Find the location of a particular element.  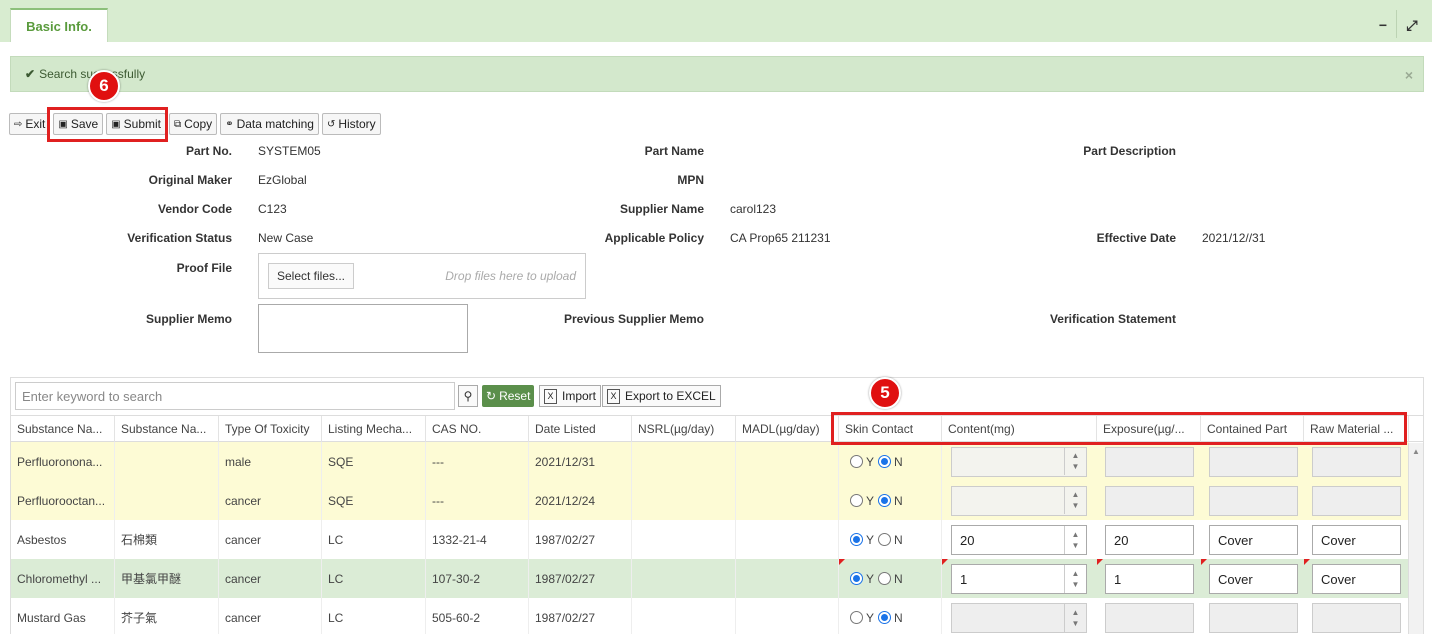

column-header: Type Of Toxicity is located at coordinates (270, 429).